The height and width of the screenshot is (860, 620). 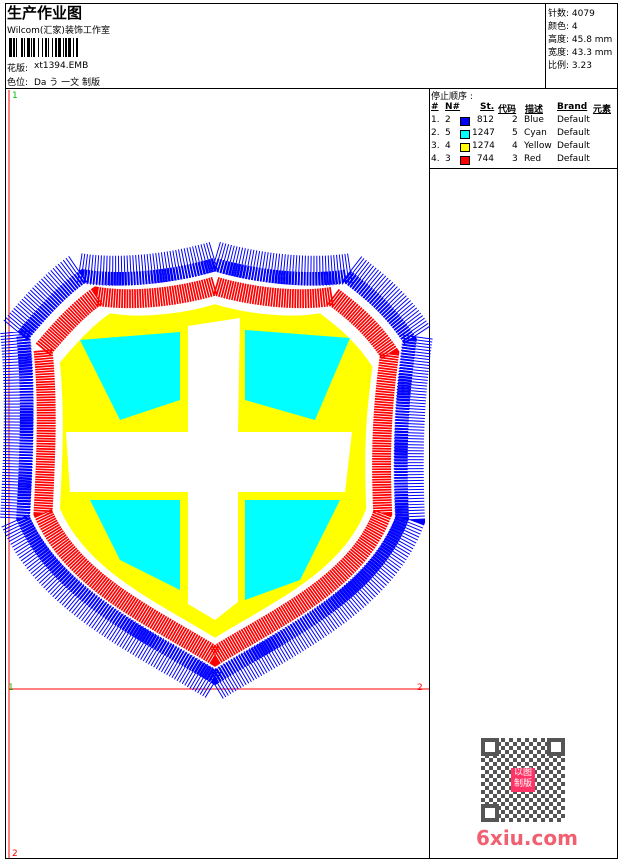 What do you see at coordinates (527, 838) in the screenshot?
I see `watermark-text: 6xiu.com` at bounding box center [527, 838].